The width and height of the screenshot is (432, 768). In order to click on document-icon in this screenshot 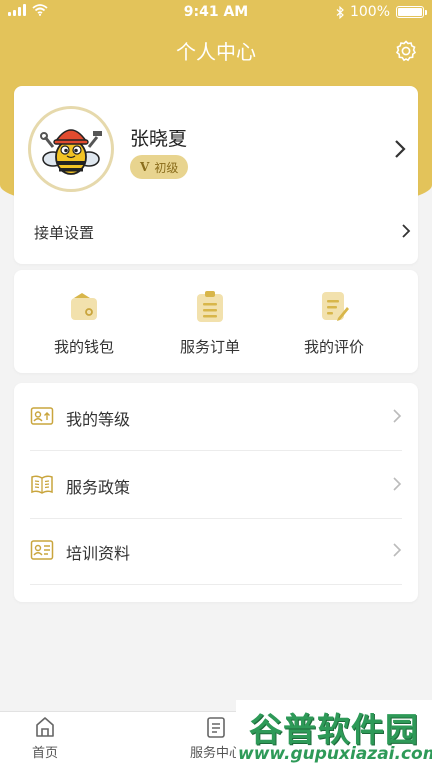, I will do `click(216, 727)`.